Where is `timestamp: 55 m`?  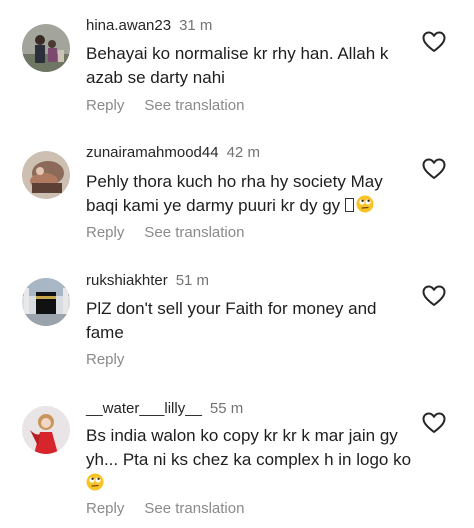
timestamp: 55 m is located at coordinates (226, 408).